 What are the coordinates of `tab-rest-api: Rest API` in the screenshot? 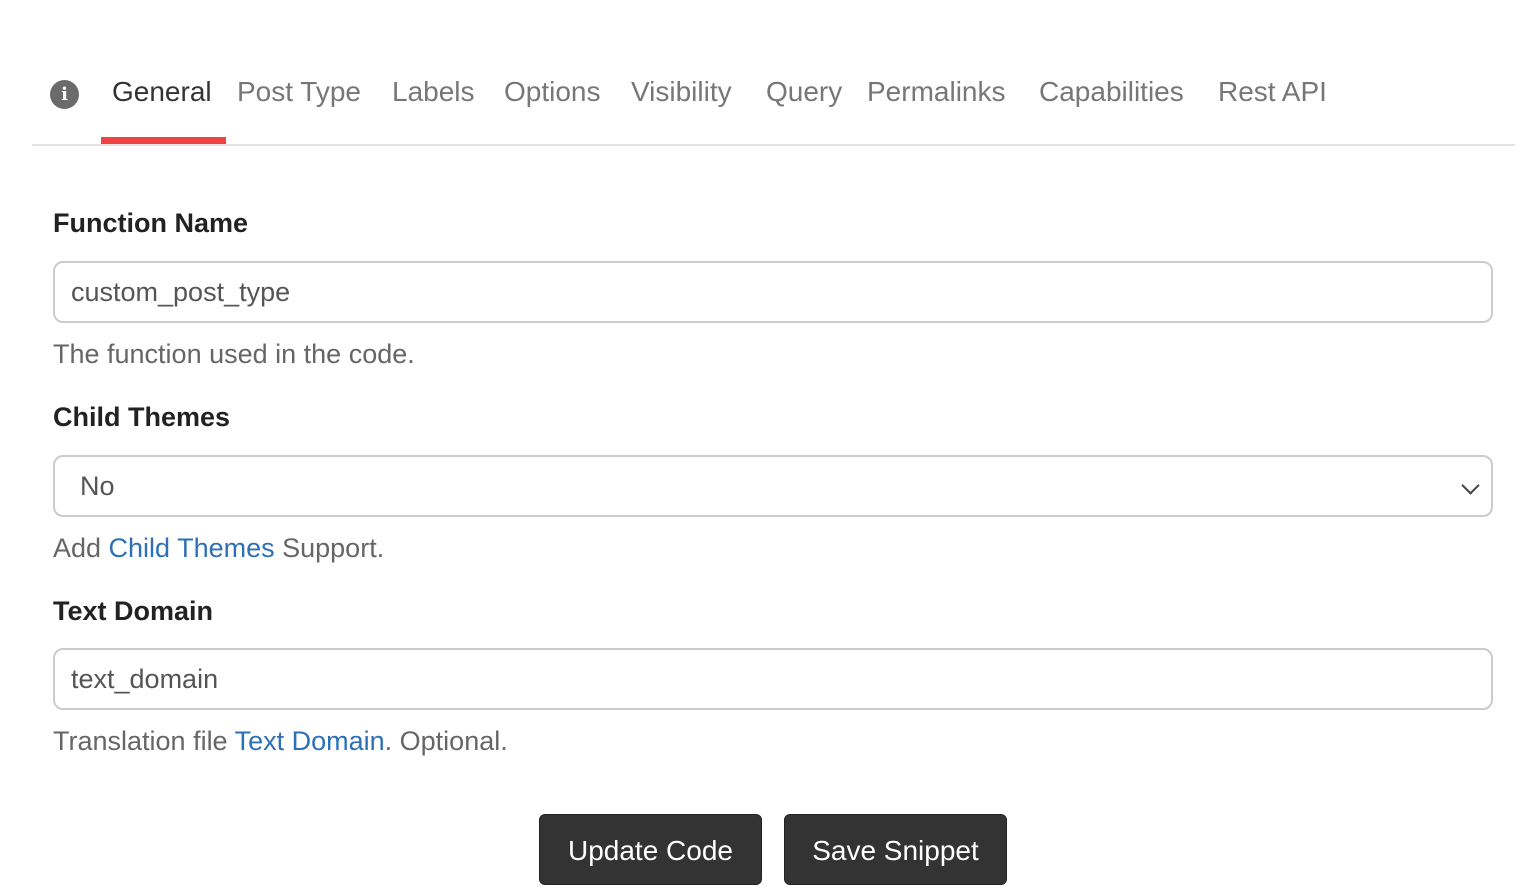 It's located at (1272, 92).